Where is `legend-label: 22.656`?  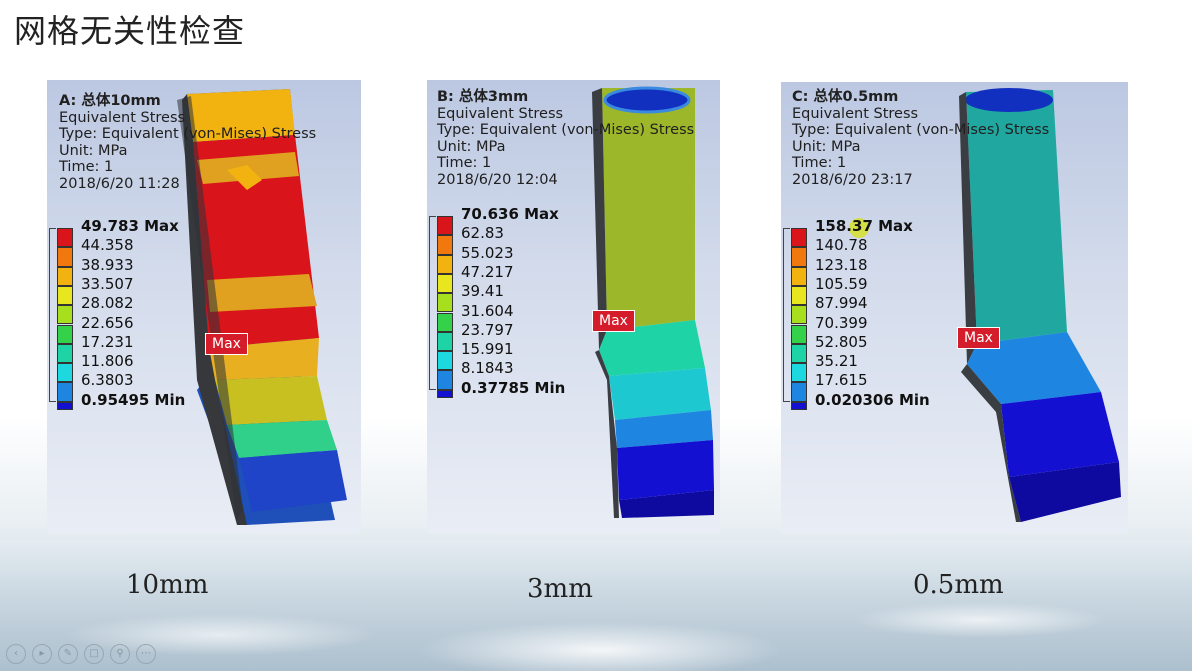
legend-label: 22.656 is located at coordinates (107, 322).